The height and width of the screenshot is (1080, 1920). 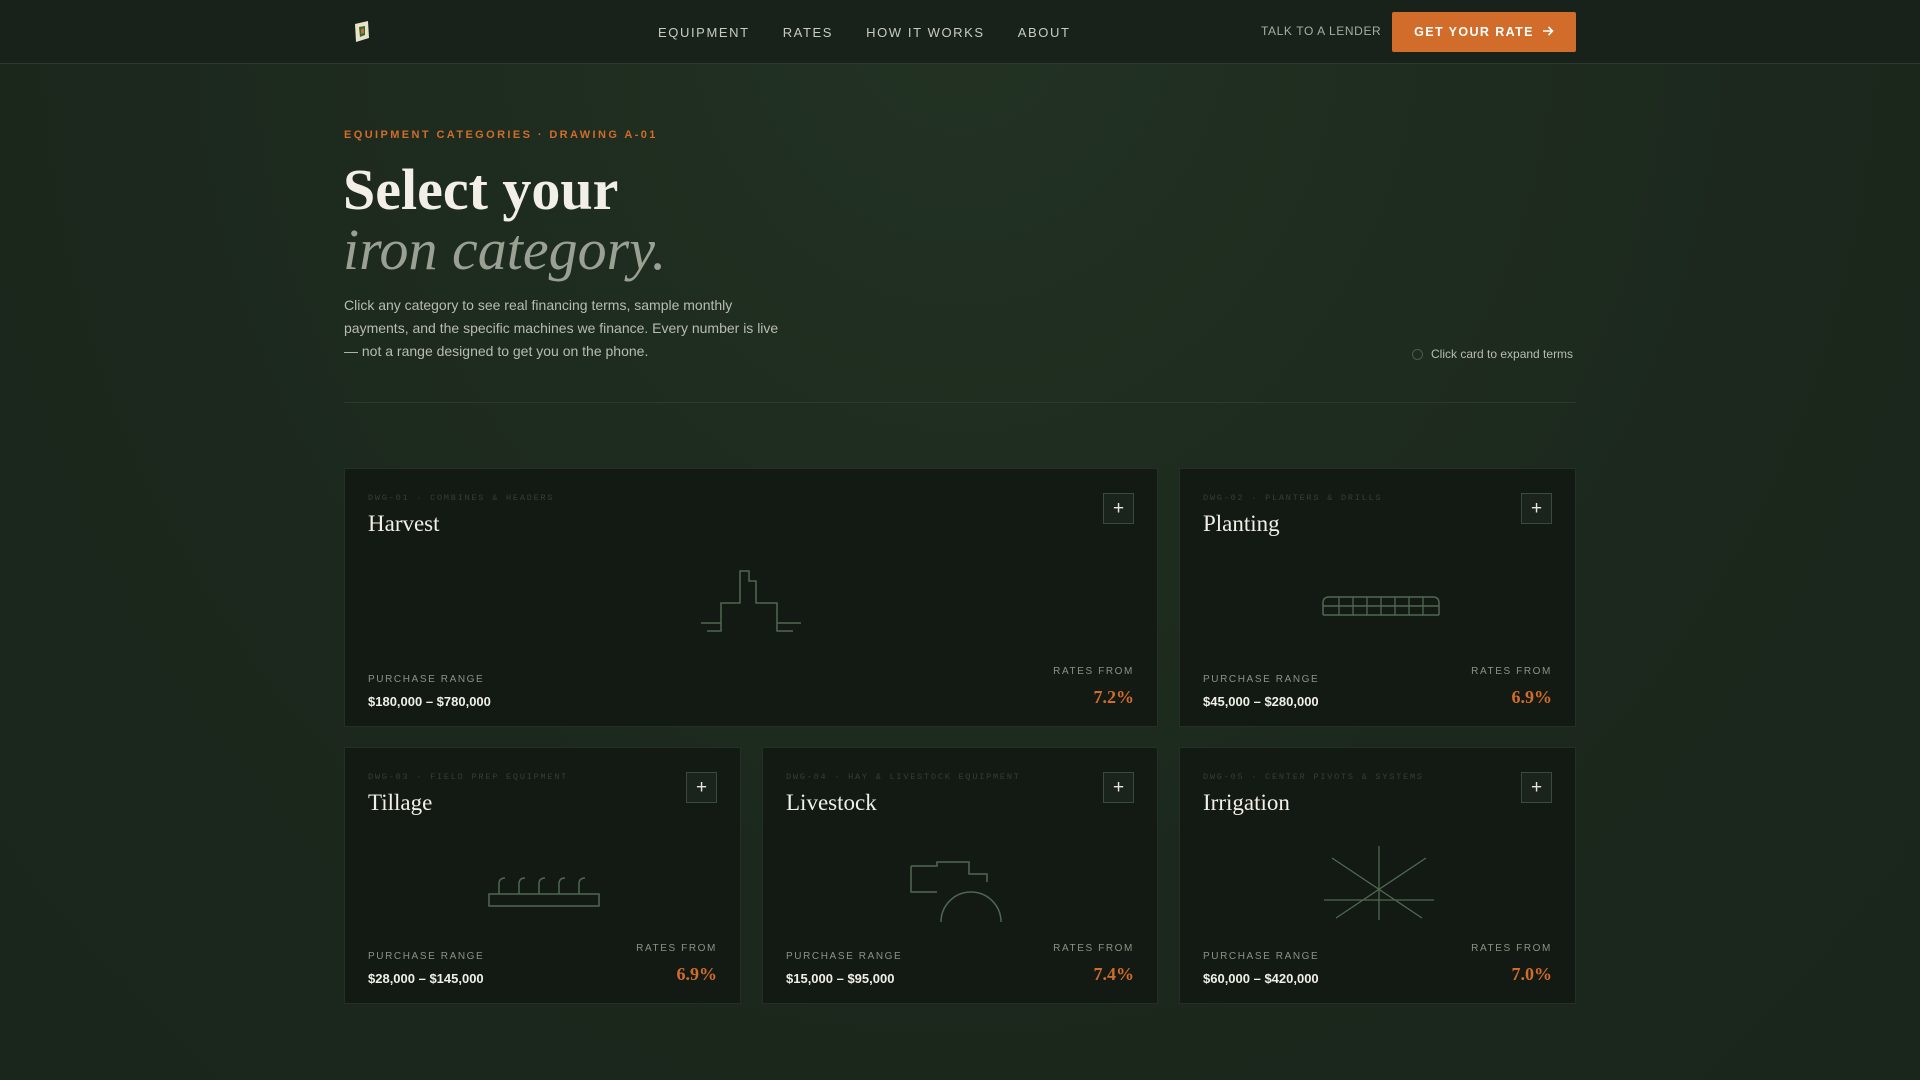 What do you see at coordinates (903, 777) in the screenshot?
I see `card-code: DWG-04 · HAY & LIVESTOCK EQUIPMENT` at bounding box center [903, 777].